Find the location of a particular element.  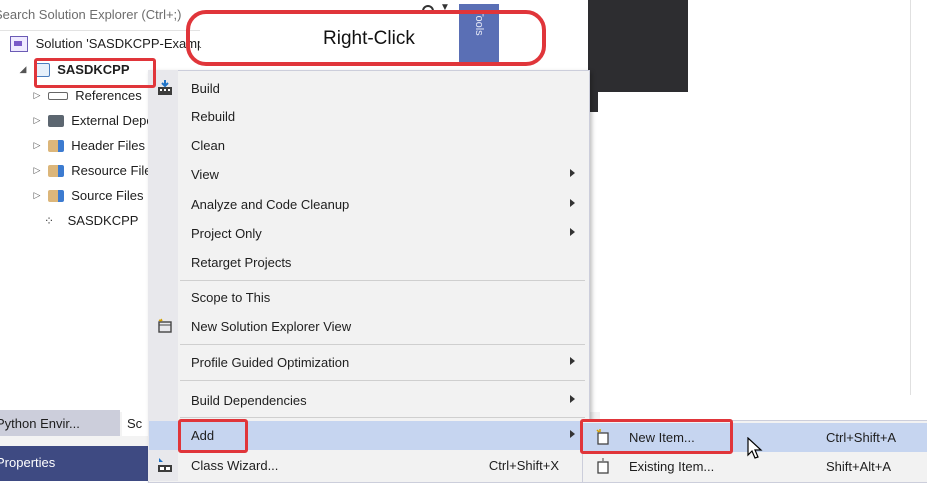

menu-item-new-view: New Solution Explorer View is located at coordinates (368, 326).